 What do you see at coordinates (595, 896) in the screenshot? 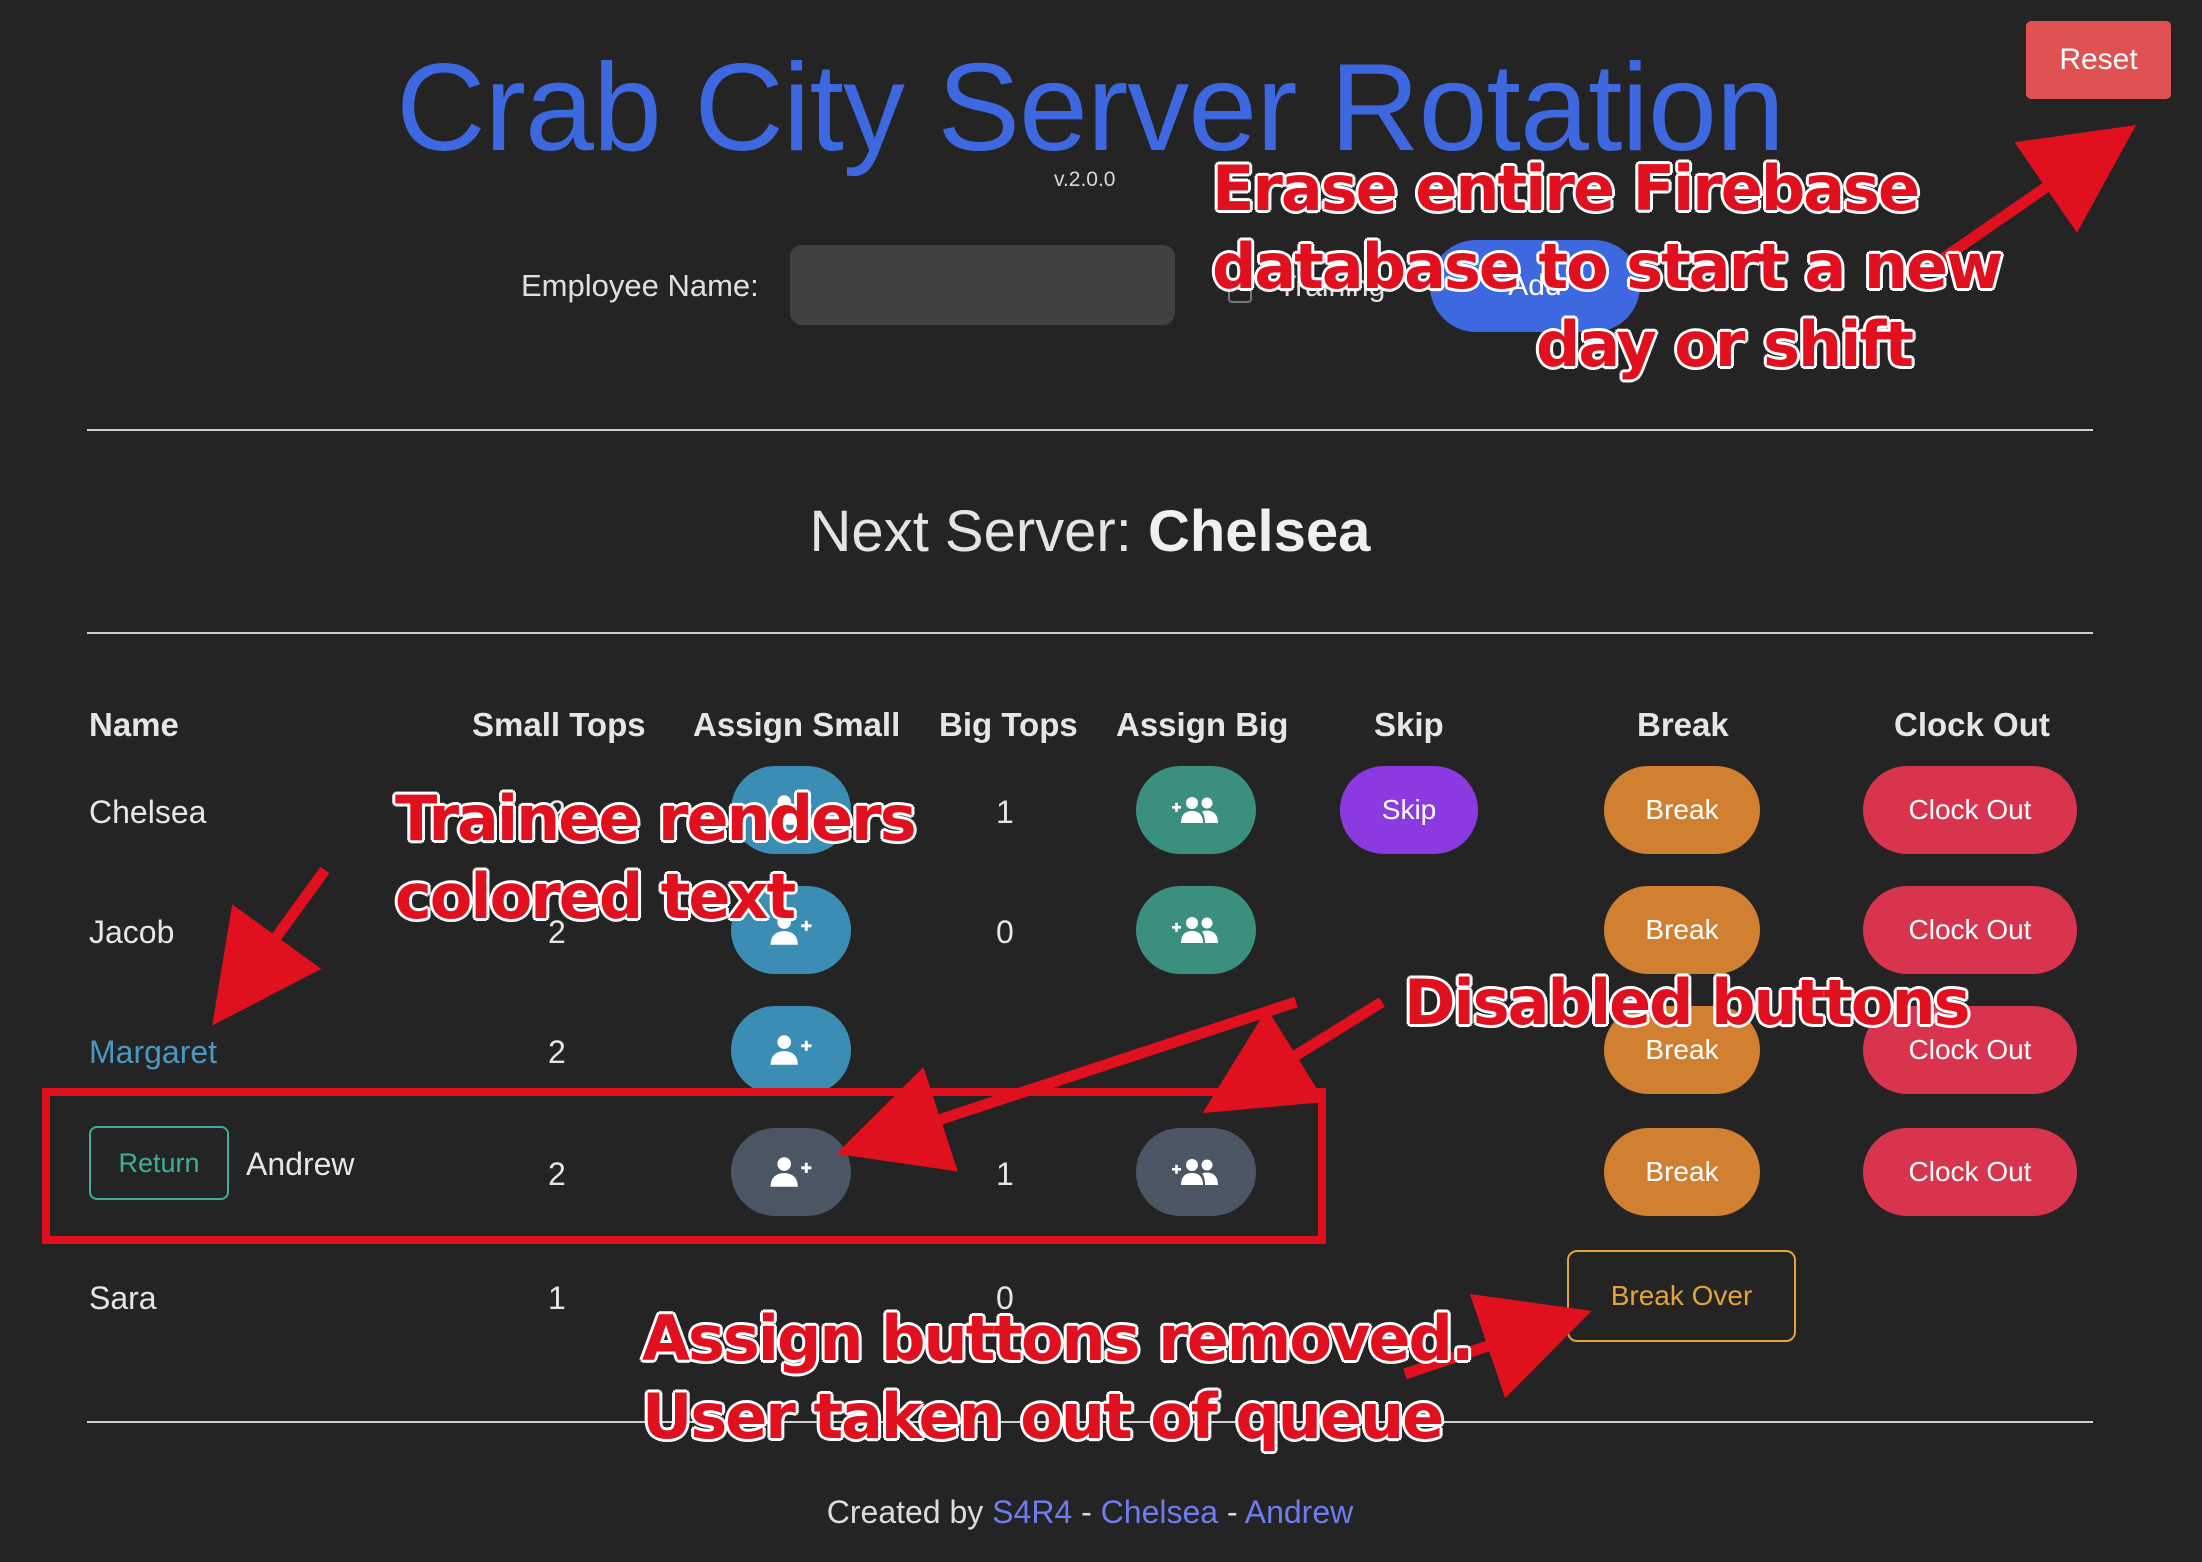
I see `annotation-line: colored text` at bounding box center [595, 896].